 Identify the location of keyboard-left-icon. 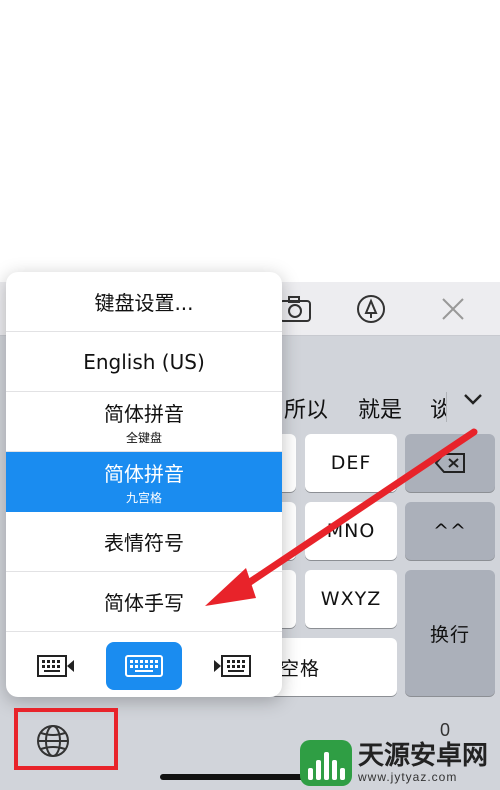
(56, 666).